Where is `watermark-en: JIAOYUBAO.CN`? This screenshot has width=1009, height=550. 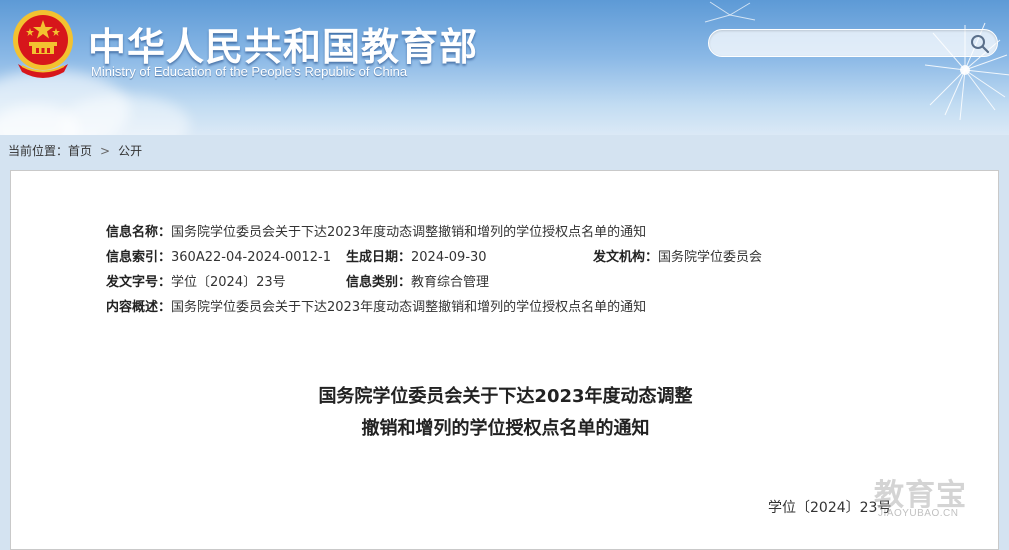 watermark-en: JIAOYUBAO.CN is located at coordinates (918, 513).